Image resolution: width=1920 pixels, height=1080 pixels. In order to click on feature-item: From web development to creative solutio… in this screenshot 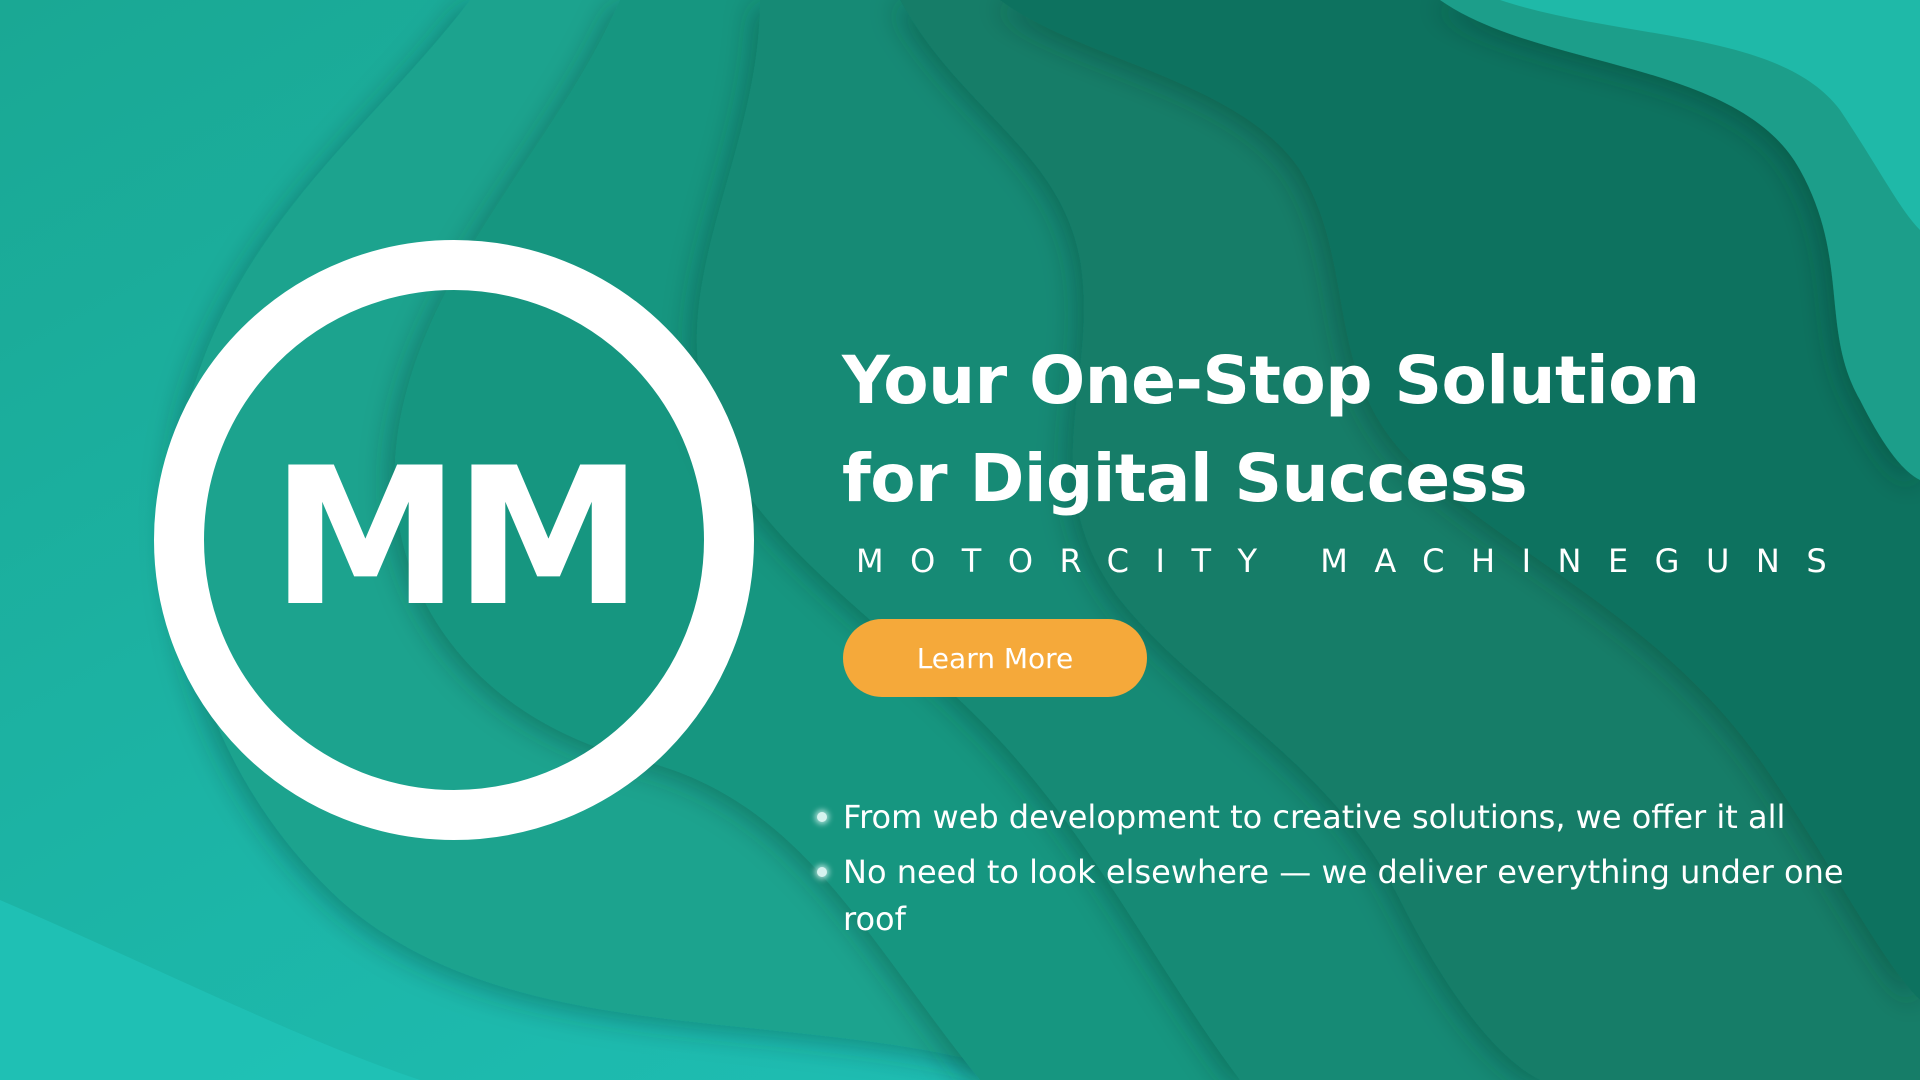, I will do `click(1358, 817)`.